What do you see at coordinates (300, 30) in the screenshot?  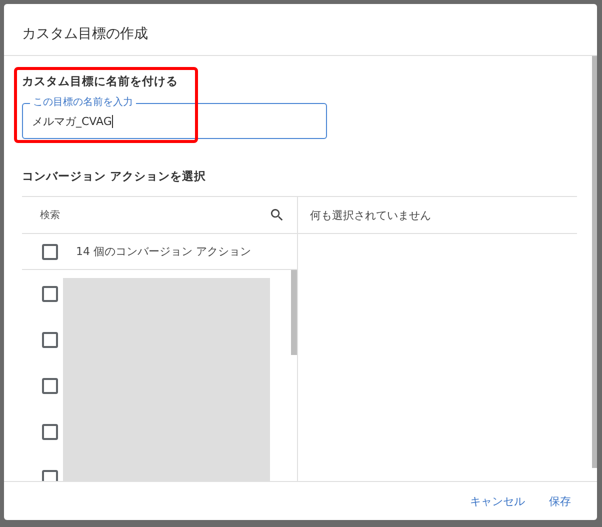 I see `dialog-title: カスタム目標の作成` at bounding box center [300, 30].